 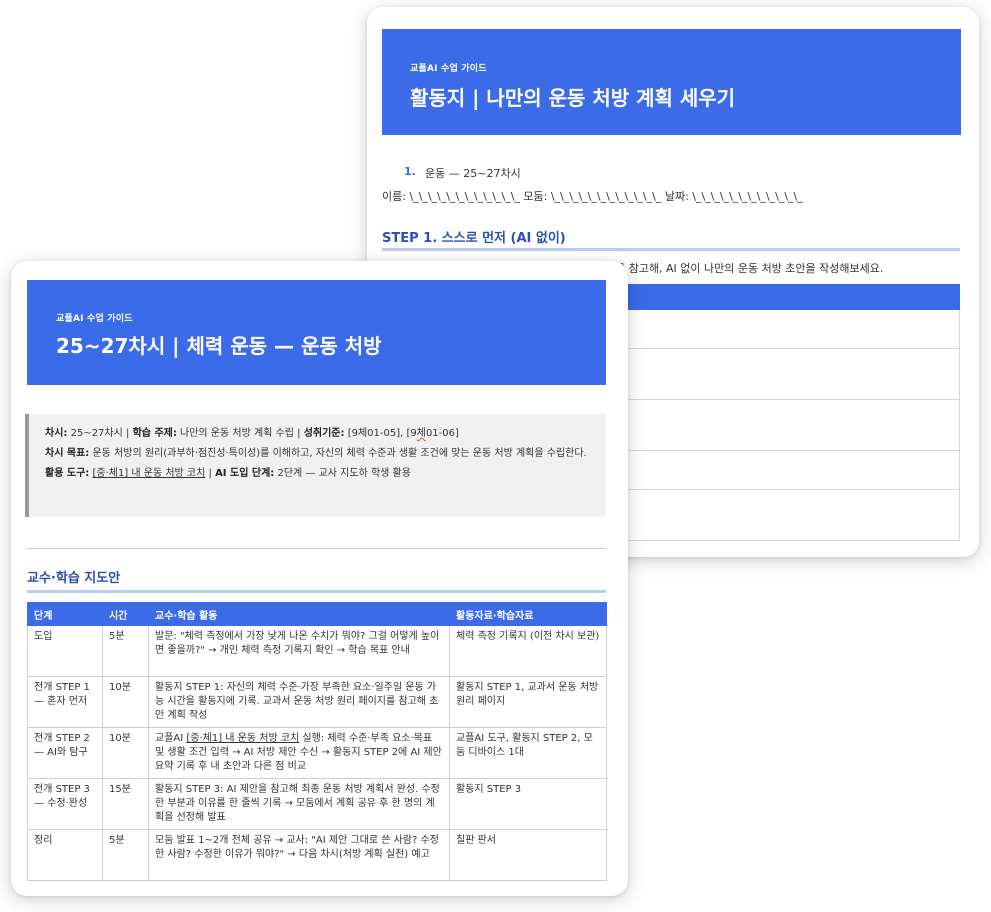 What do you see at coordinates (316, 332) in the screenshot?
I see `lesson-plan-banner: 교플AI 수업 가이드 25~27차시 | 체력 운동 — 운동 처방` at bounding box center [316, 332].